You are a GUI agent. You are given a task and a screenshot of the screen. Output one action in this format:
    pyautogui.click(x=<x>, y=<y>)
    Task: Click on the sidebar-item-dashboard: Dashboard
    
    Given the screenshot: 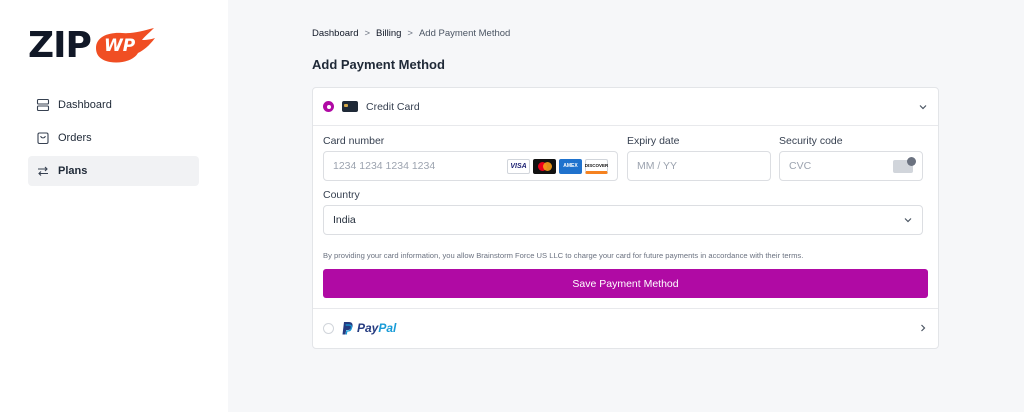 What is the action you would take?
    pyautogui.click(x=113, y=105)
    